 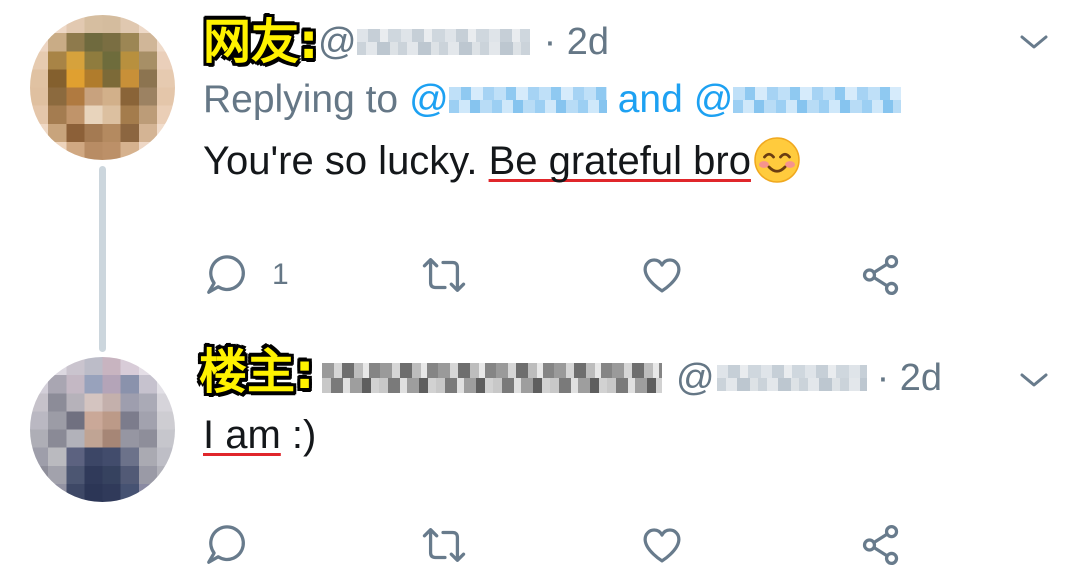 I want to click on tweet-text-plain: You're so lucky., so click(x=340, y=161).